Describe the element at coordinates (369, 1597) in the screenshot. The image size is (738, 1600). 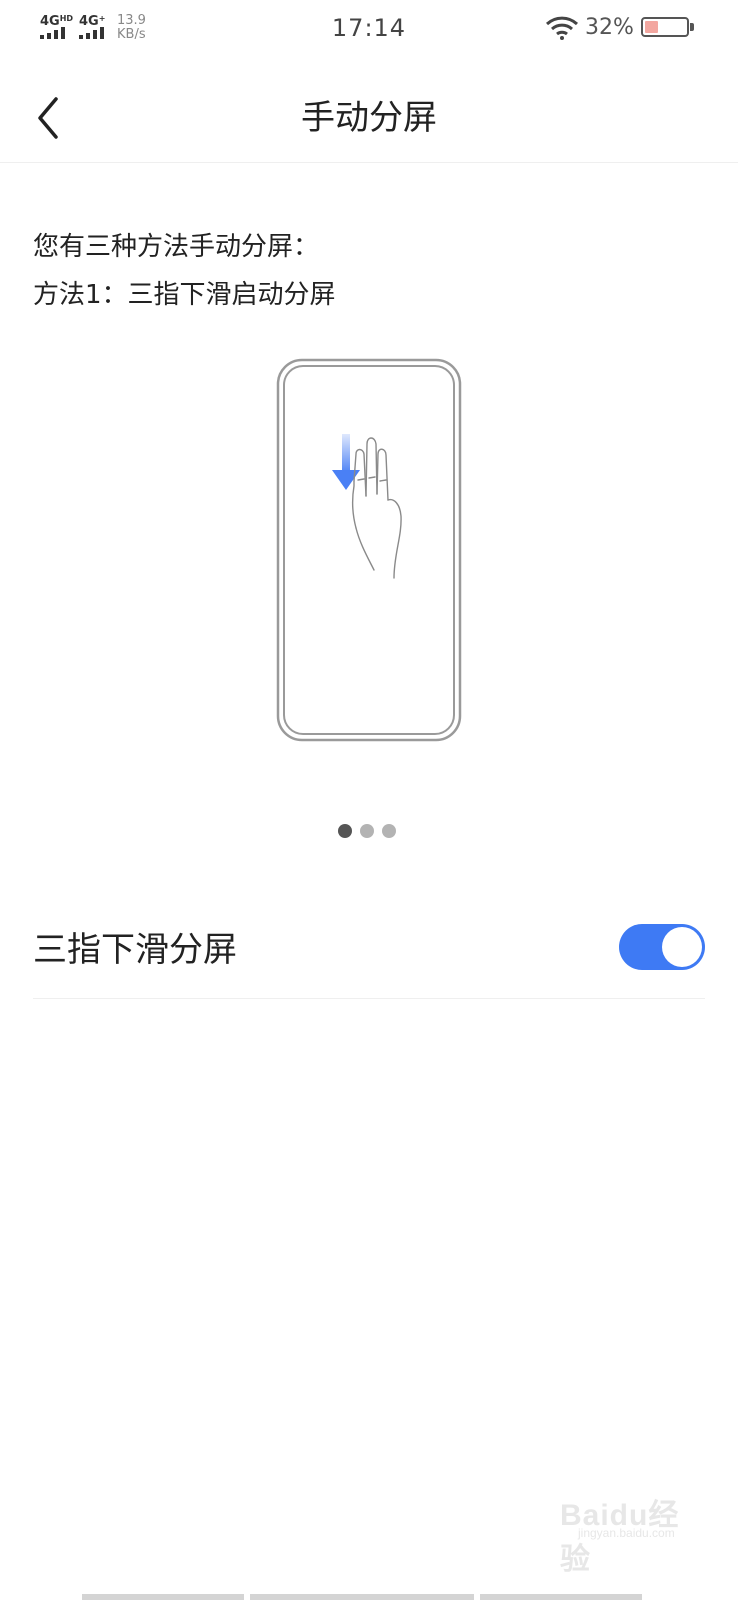
I see `bottom-edge-bars` at that location.